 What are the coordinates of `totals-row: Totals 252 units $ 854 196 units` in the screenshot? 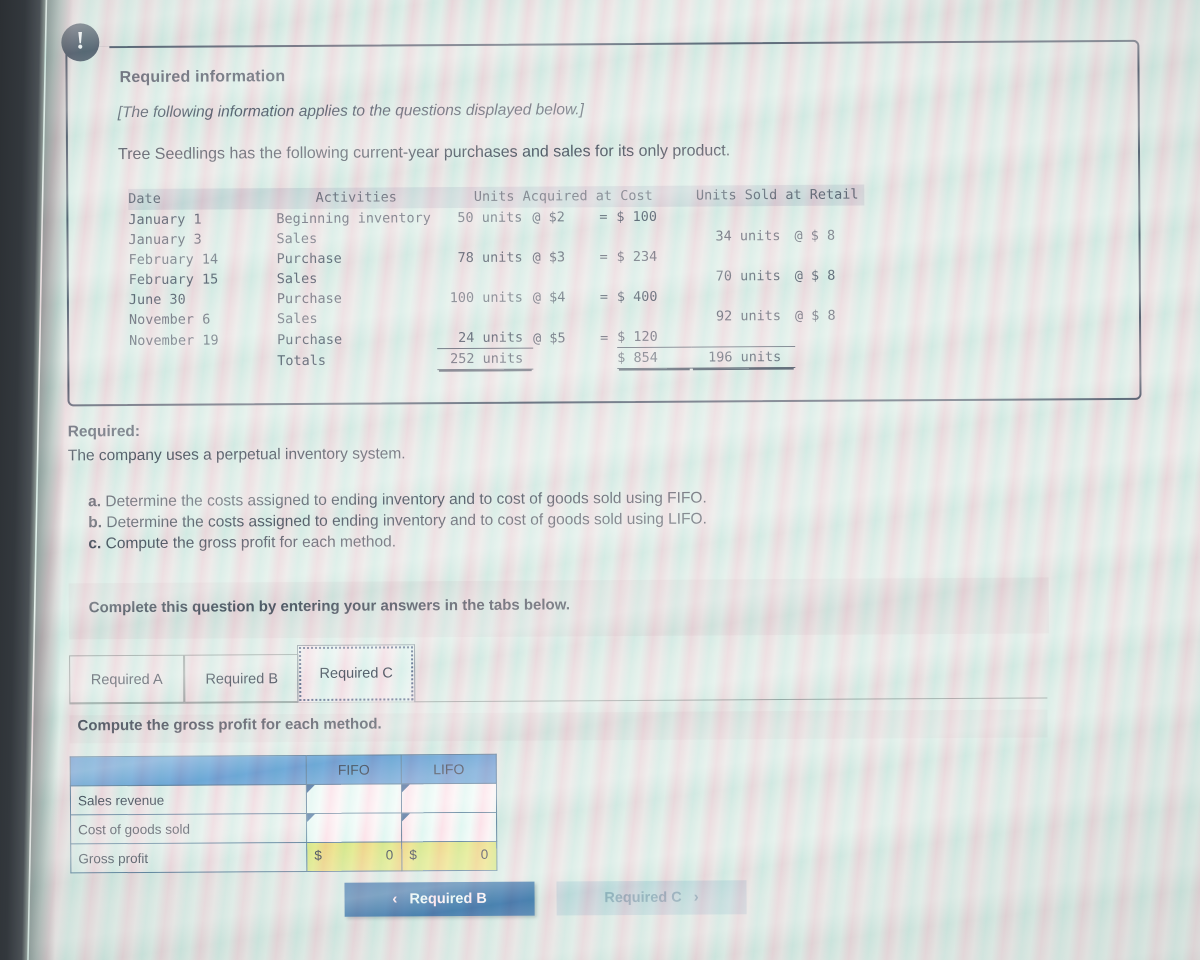 It's located at (497, 358).